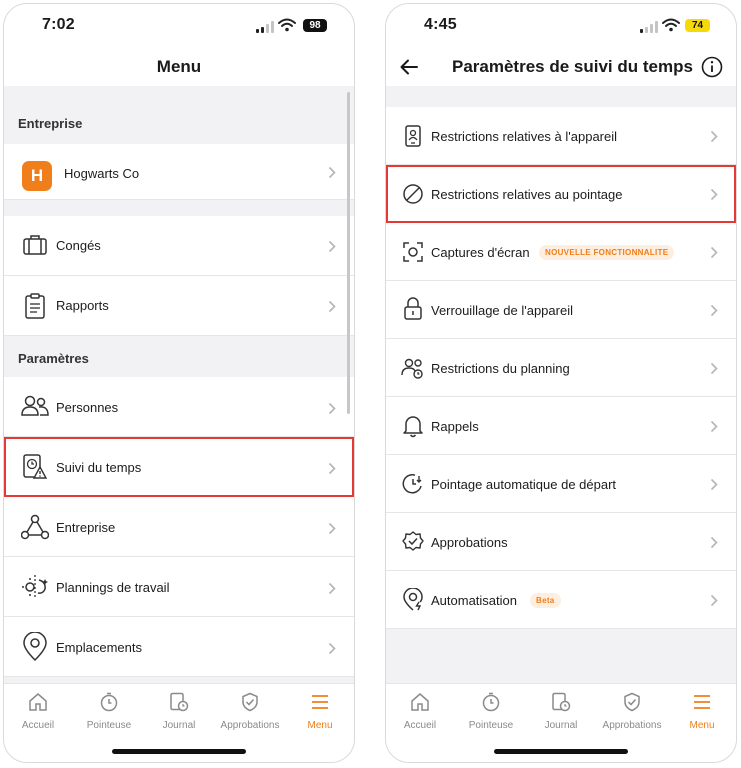 The height and width of the screenshot is (768, 741). I want to click on menu-item-label: Plannings de travail, so click(113, 587).